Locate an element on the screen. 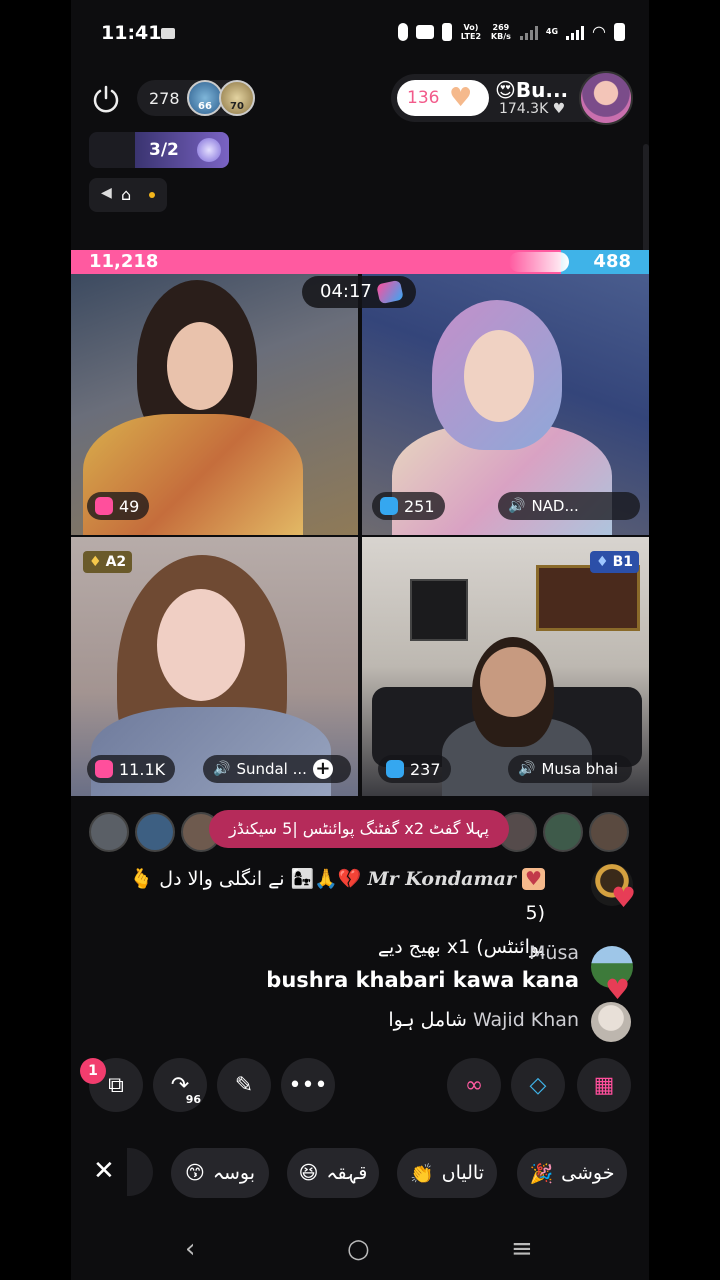  chat-text: نے انگلی والا دل is located at coordinates (222, 879).